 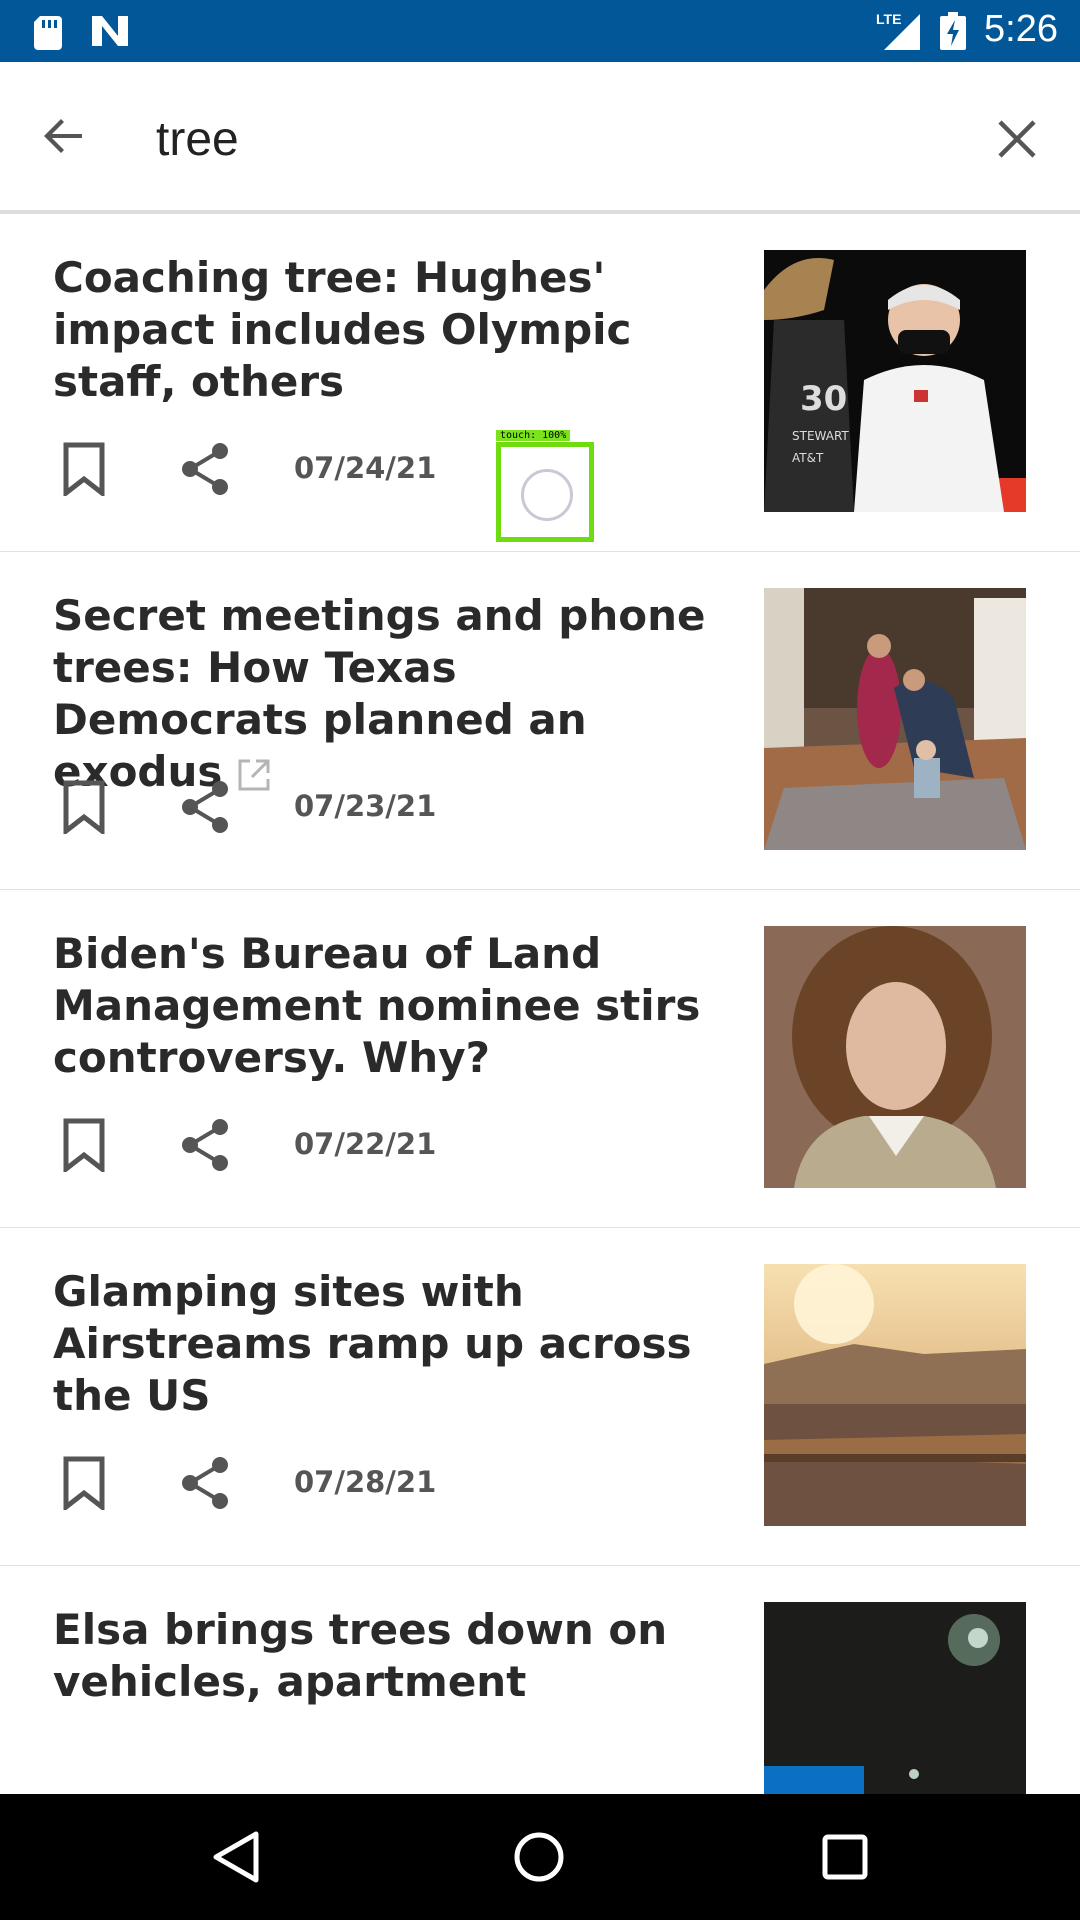 I want to click on arrow-left-icon, so click(x=64, y=136).